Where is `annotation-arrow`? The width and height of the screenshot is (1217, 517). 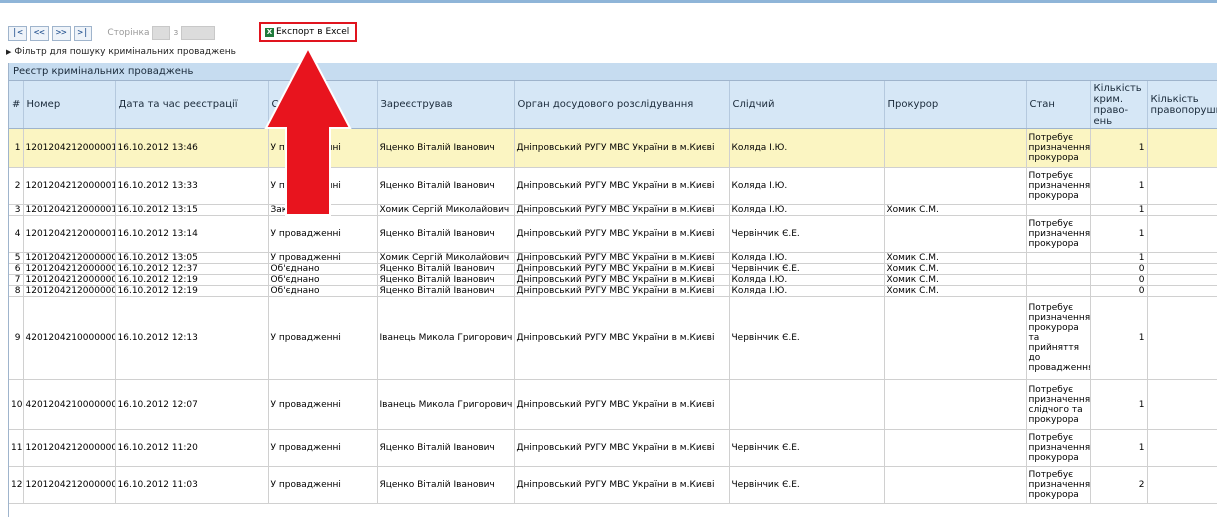 annotation-arrow is located at coordinates (308, 130).